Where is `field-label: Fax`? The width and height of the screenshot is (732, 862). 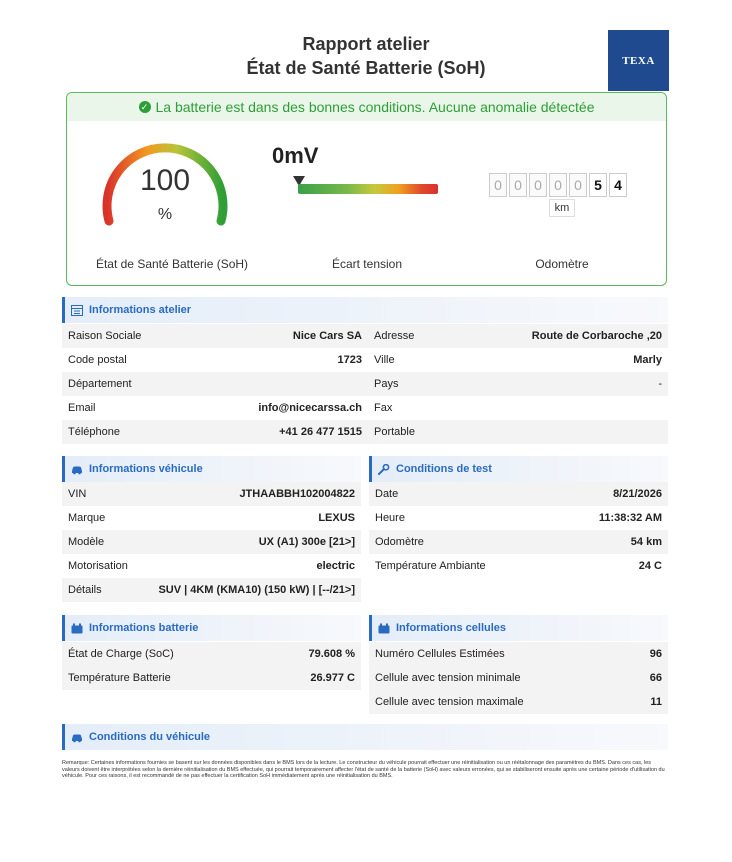
field-label: Fax is located at coordinates (383, 408).